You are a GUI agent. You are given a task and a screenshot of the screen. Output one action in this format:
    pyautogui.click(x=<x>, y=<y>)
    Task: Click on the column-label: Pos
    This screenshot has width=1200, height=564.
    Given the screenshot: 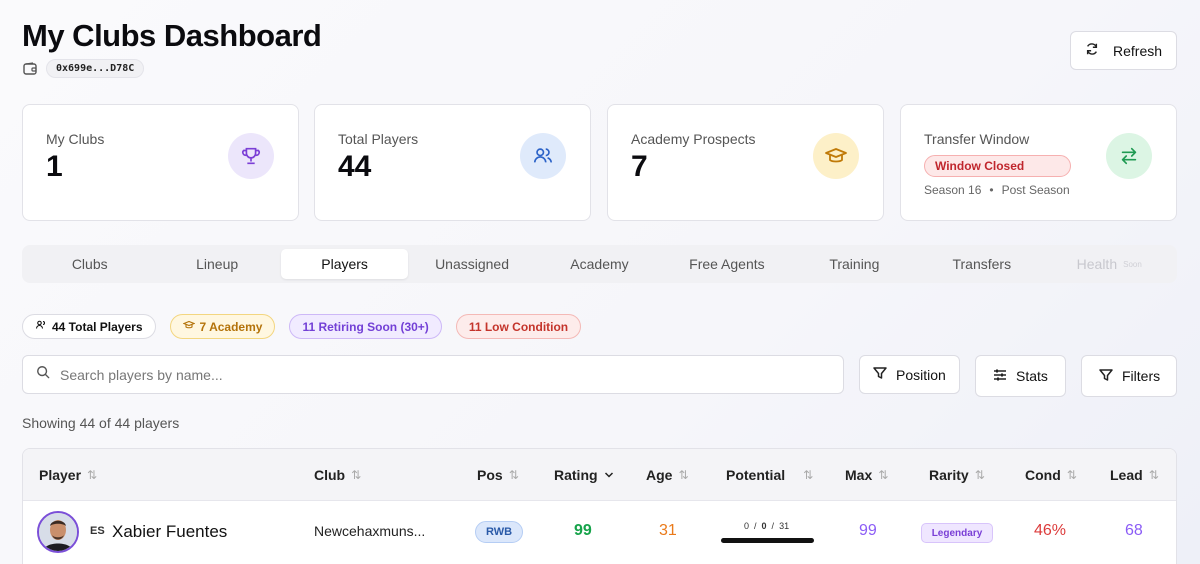 What is the action you would take?
    pyautogui.click(x=490, y=475)
    